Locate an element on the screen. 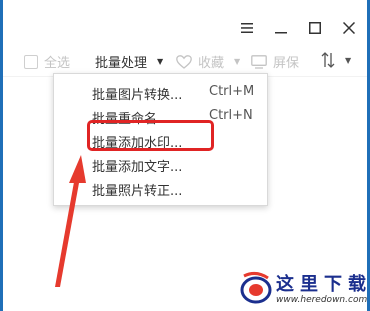  menu-button is located at coordinates (247, 28).